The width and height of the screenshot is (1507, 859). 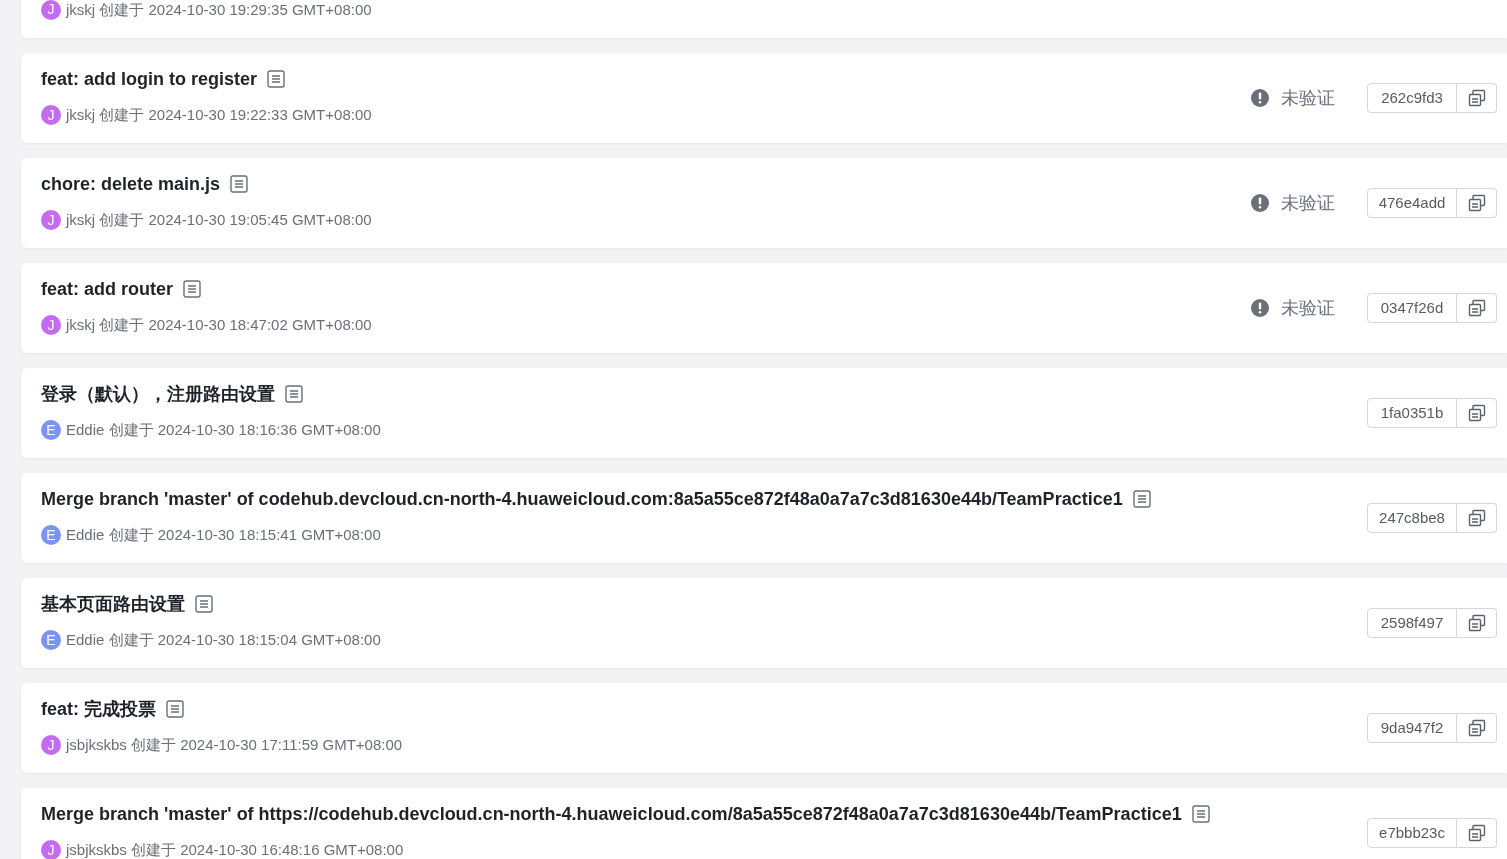 I want to click on author-meta: jkskj 创建于 2024-10-30 19:05:45 GMT+08:00, so click(x=219, y=219).